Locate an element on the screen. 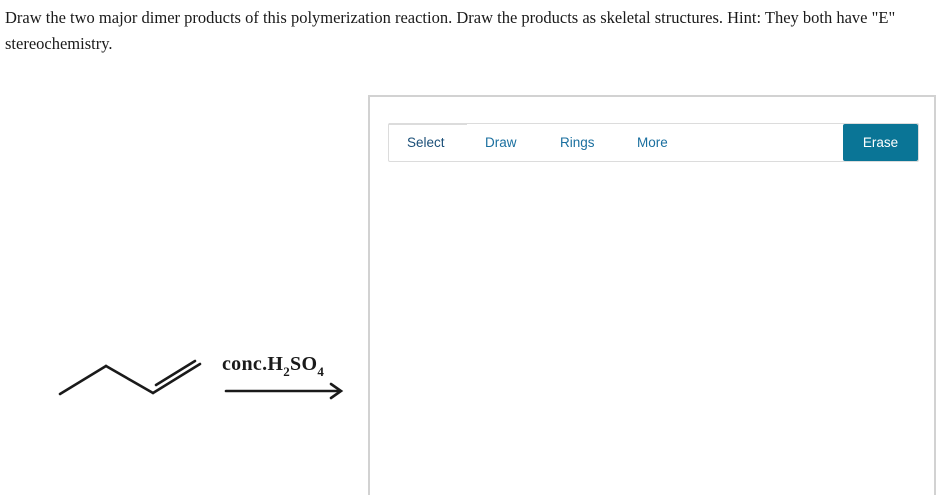 This screenshot has height=495, width=946. select-tool-button: Select is located at coordinates (426, 142).